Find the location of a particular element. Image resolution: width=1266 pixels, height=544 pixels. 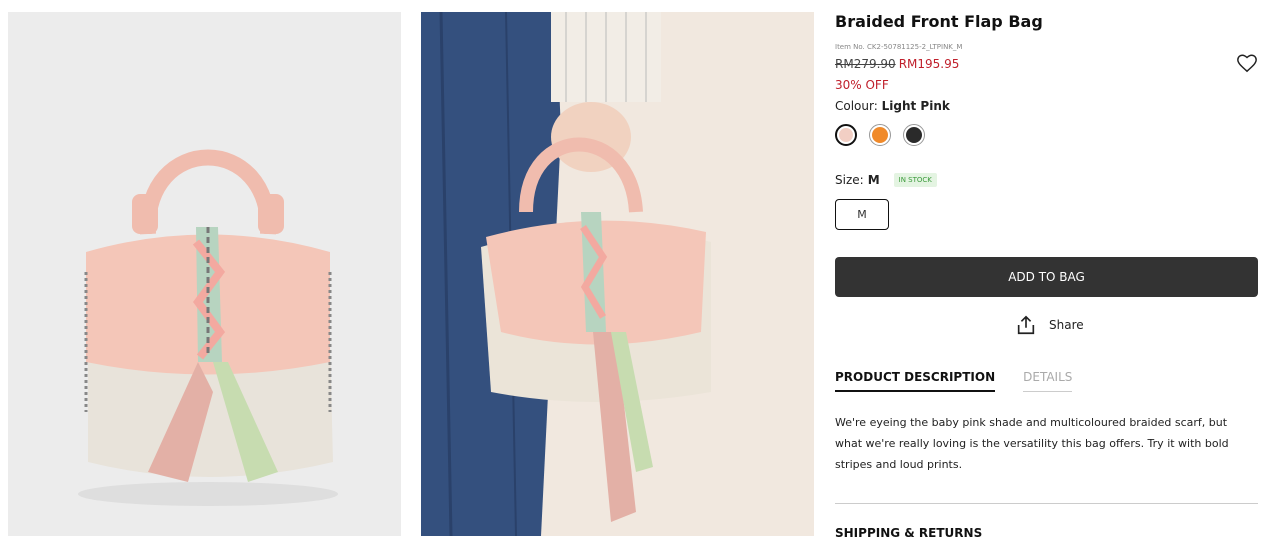

add-to-bag-button: ADD TO BAG is located at coordinates (1046, 277).